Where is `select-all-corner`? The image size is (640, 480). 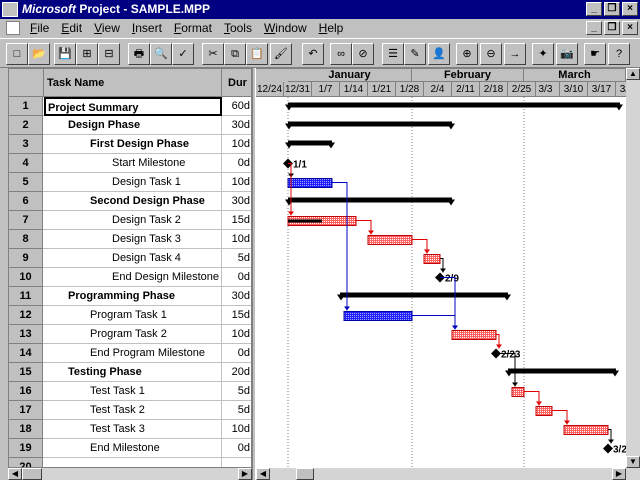
select-all-corner is located at coordinates (26, 83).